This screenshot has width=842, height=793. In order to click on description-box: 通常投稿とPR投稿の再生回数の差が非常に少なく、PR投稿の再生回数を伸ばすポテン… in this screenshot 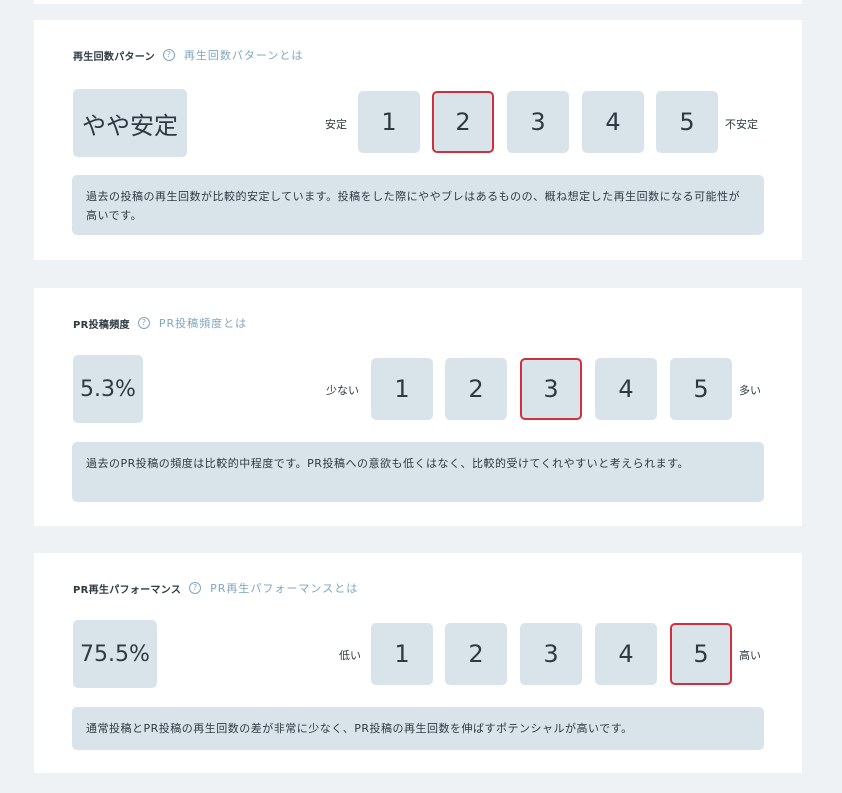, I will do `click(418, 728)`.